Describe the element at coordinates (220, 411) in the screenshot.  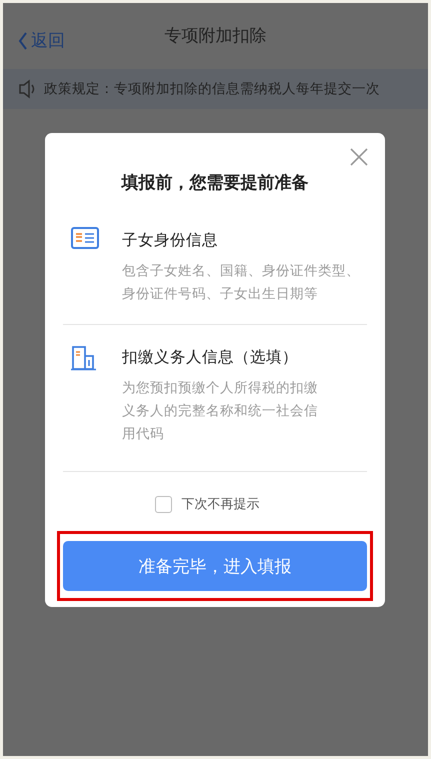
I see `item-description: 为您预扣预缴个人所得税的扣缴义务人的完整名称和统一社会信用代码` at that location.